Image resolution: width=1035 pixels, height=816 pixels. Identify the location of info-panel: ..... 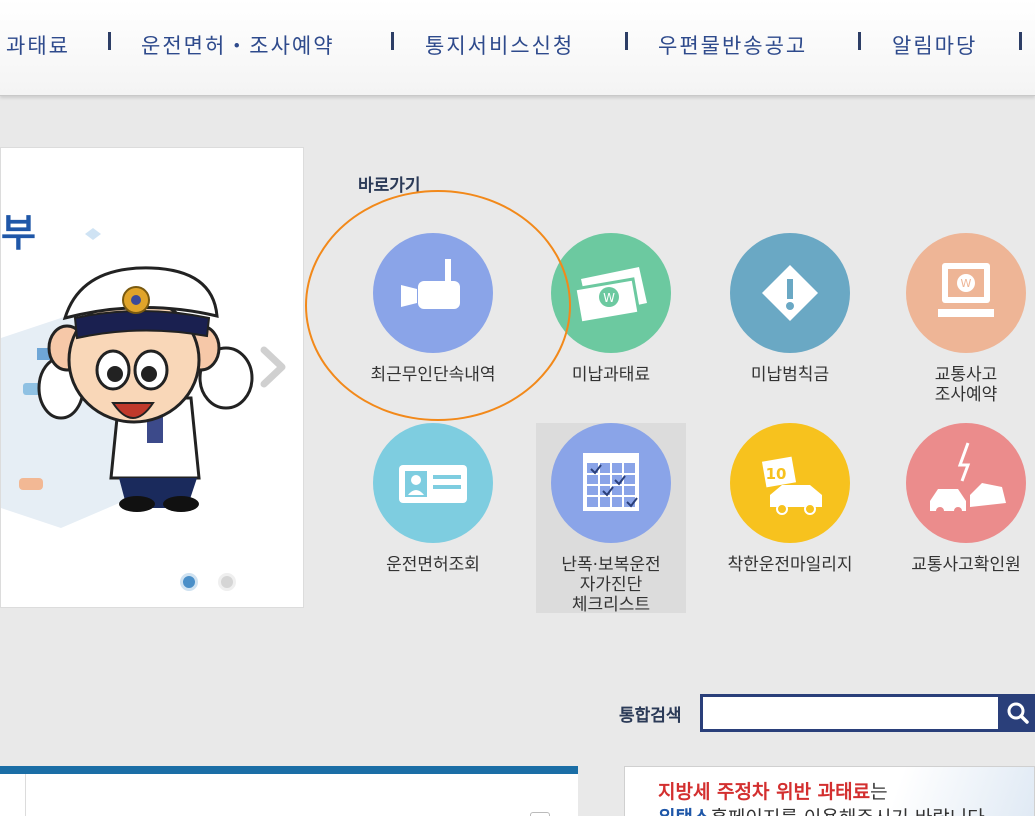
(289, 791).